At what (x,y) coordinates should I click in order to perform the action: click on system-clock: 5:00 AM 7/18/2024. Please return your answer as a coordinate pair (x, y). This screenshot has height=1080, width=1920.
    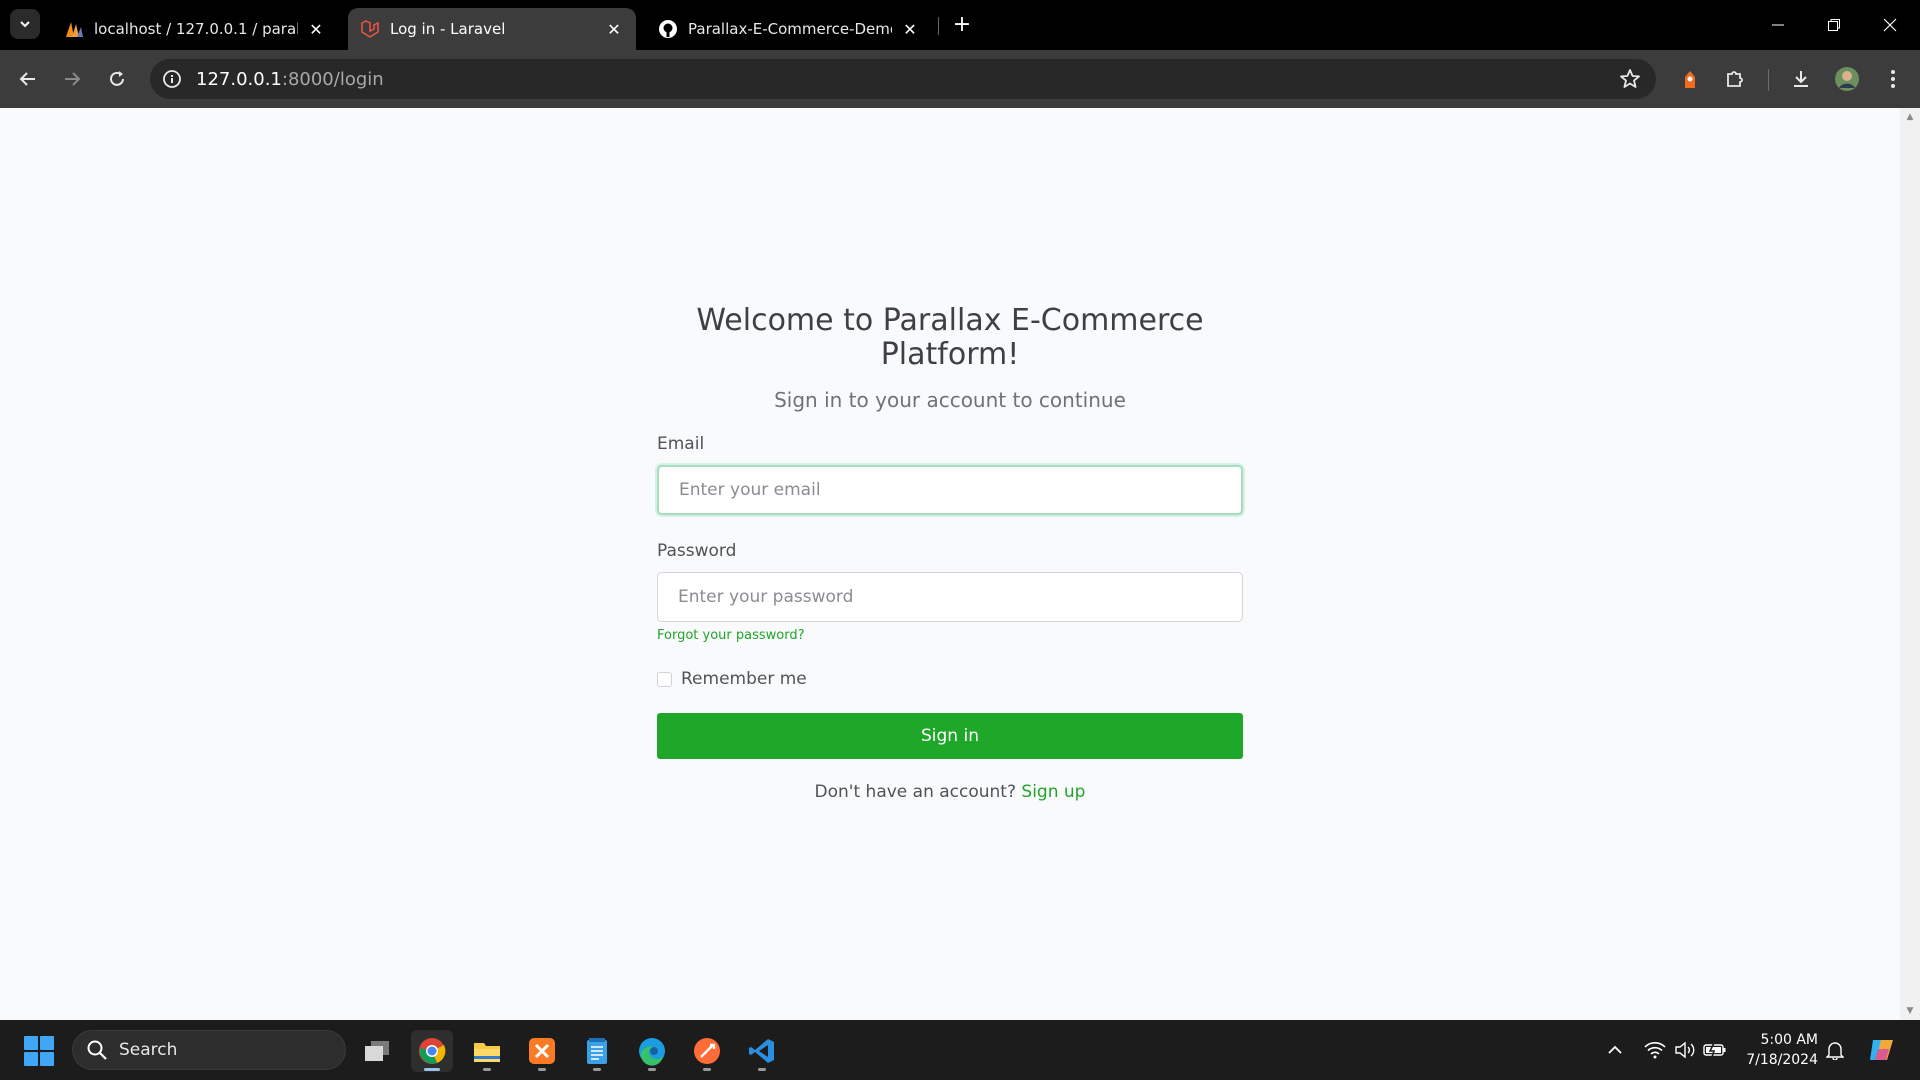
    Looking at the image, I should click on (1778, 1050).